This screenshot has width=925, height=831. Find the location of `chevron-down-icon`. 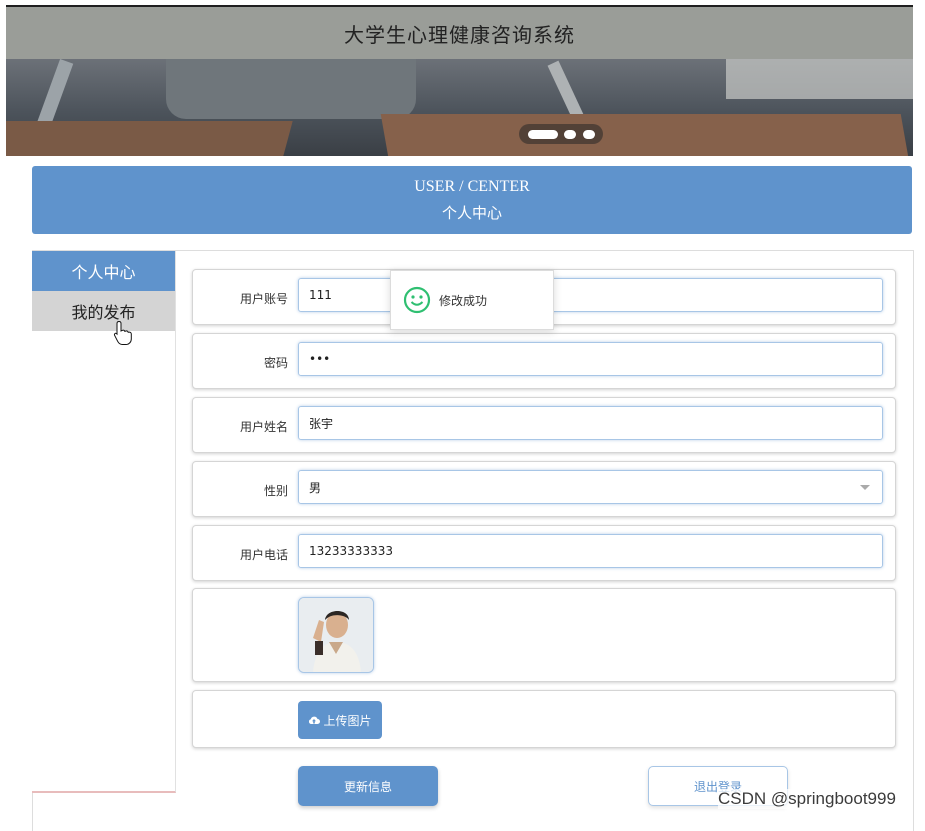

chevron-down-icon is located at coordinates (865, 487).